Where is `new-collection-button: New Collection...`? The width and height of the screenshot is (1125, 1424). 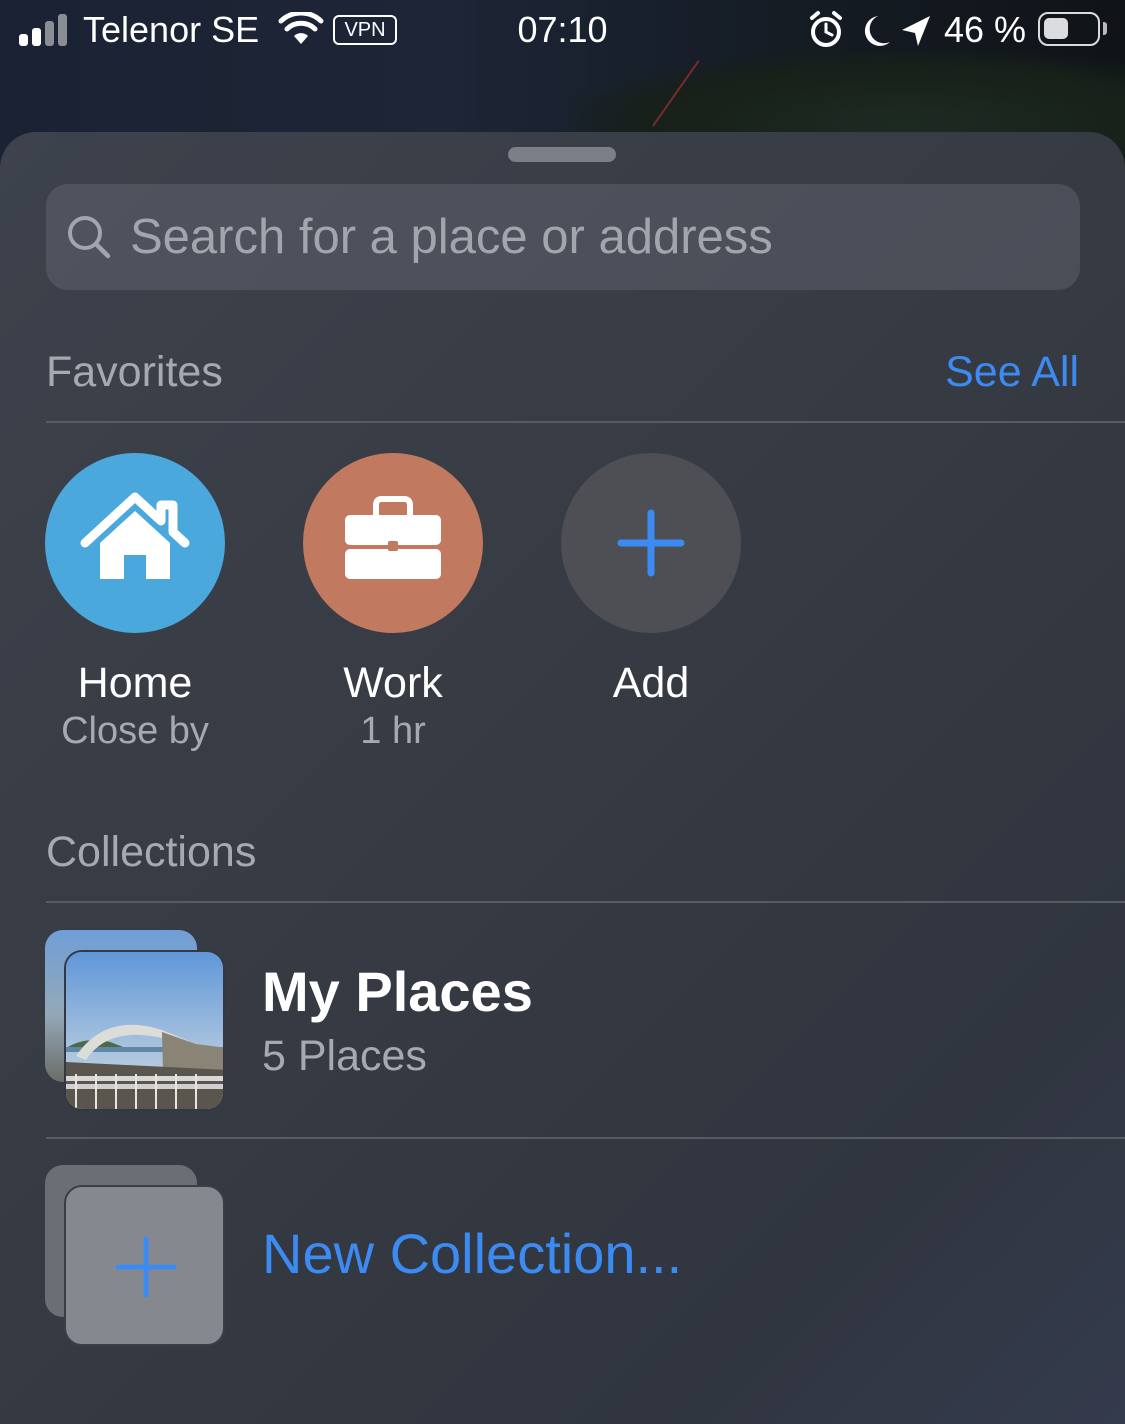
new-collection-button: New Collection... is located at coordinates (562, 1257).